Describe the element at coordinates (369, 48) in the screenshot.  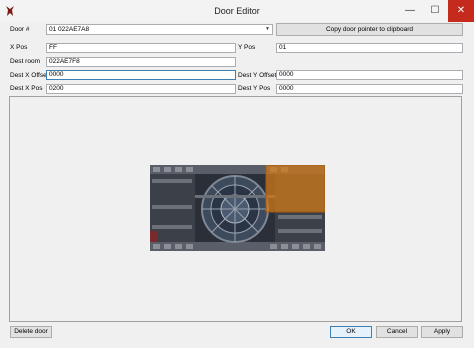
I see `y-pos-field: 01` at that location.